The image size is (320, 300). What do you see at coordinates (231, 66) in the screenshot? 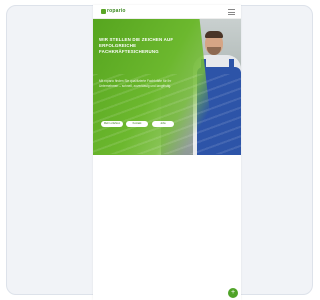
I see `overall-strap-right` at bounding box center [231, 66].